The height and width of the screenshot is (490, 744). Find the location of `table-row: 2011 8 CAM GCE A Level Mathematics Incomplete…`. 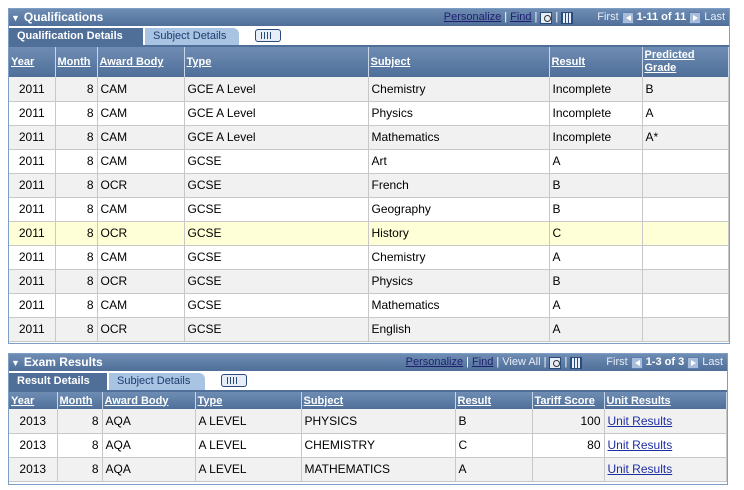

table-row: 2011 8 CAM GCE A Level Mathematics Incomplete… is located at coordinates (369, 137).